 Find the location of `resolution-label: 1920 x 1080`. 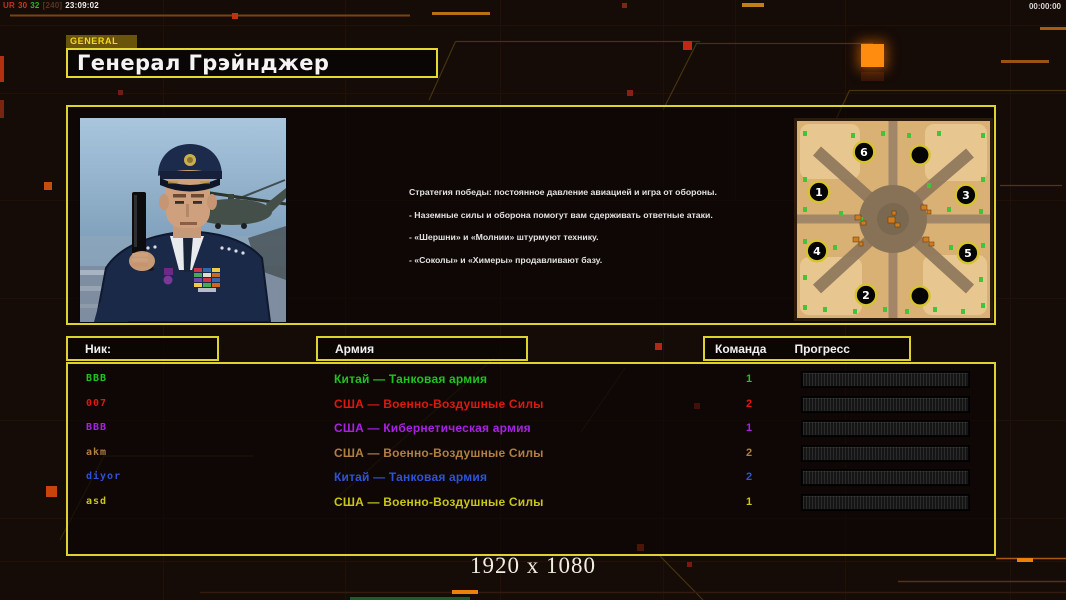

resolution-label: 1920 x 1080 is located at coordinates (533, 565).